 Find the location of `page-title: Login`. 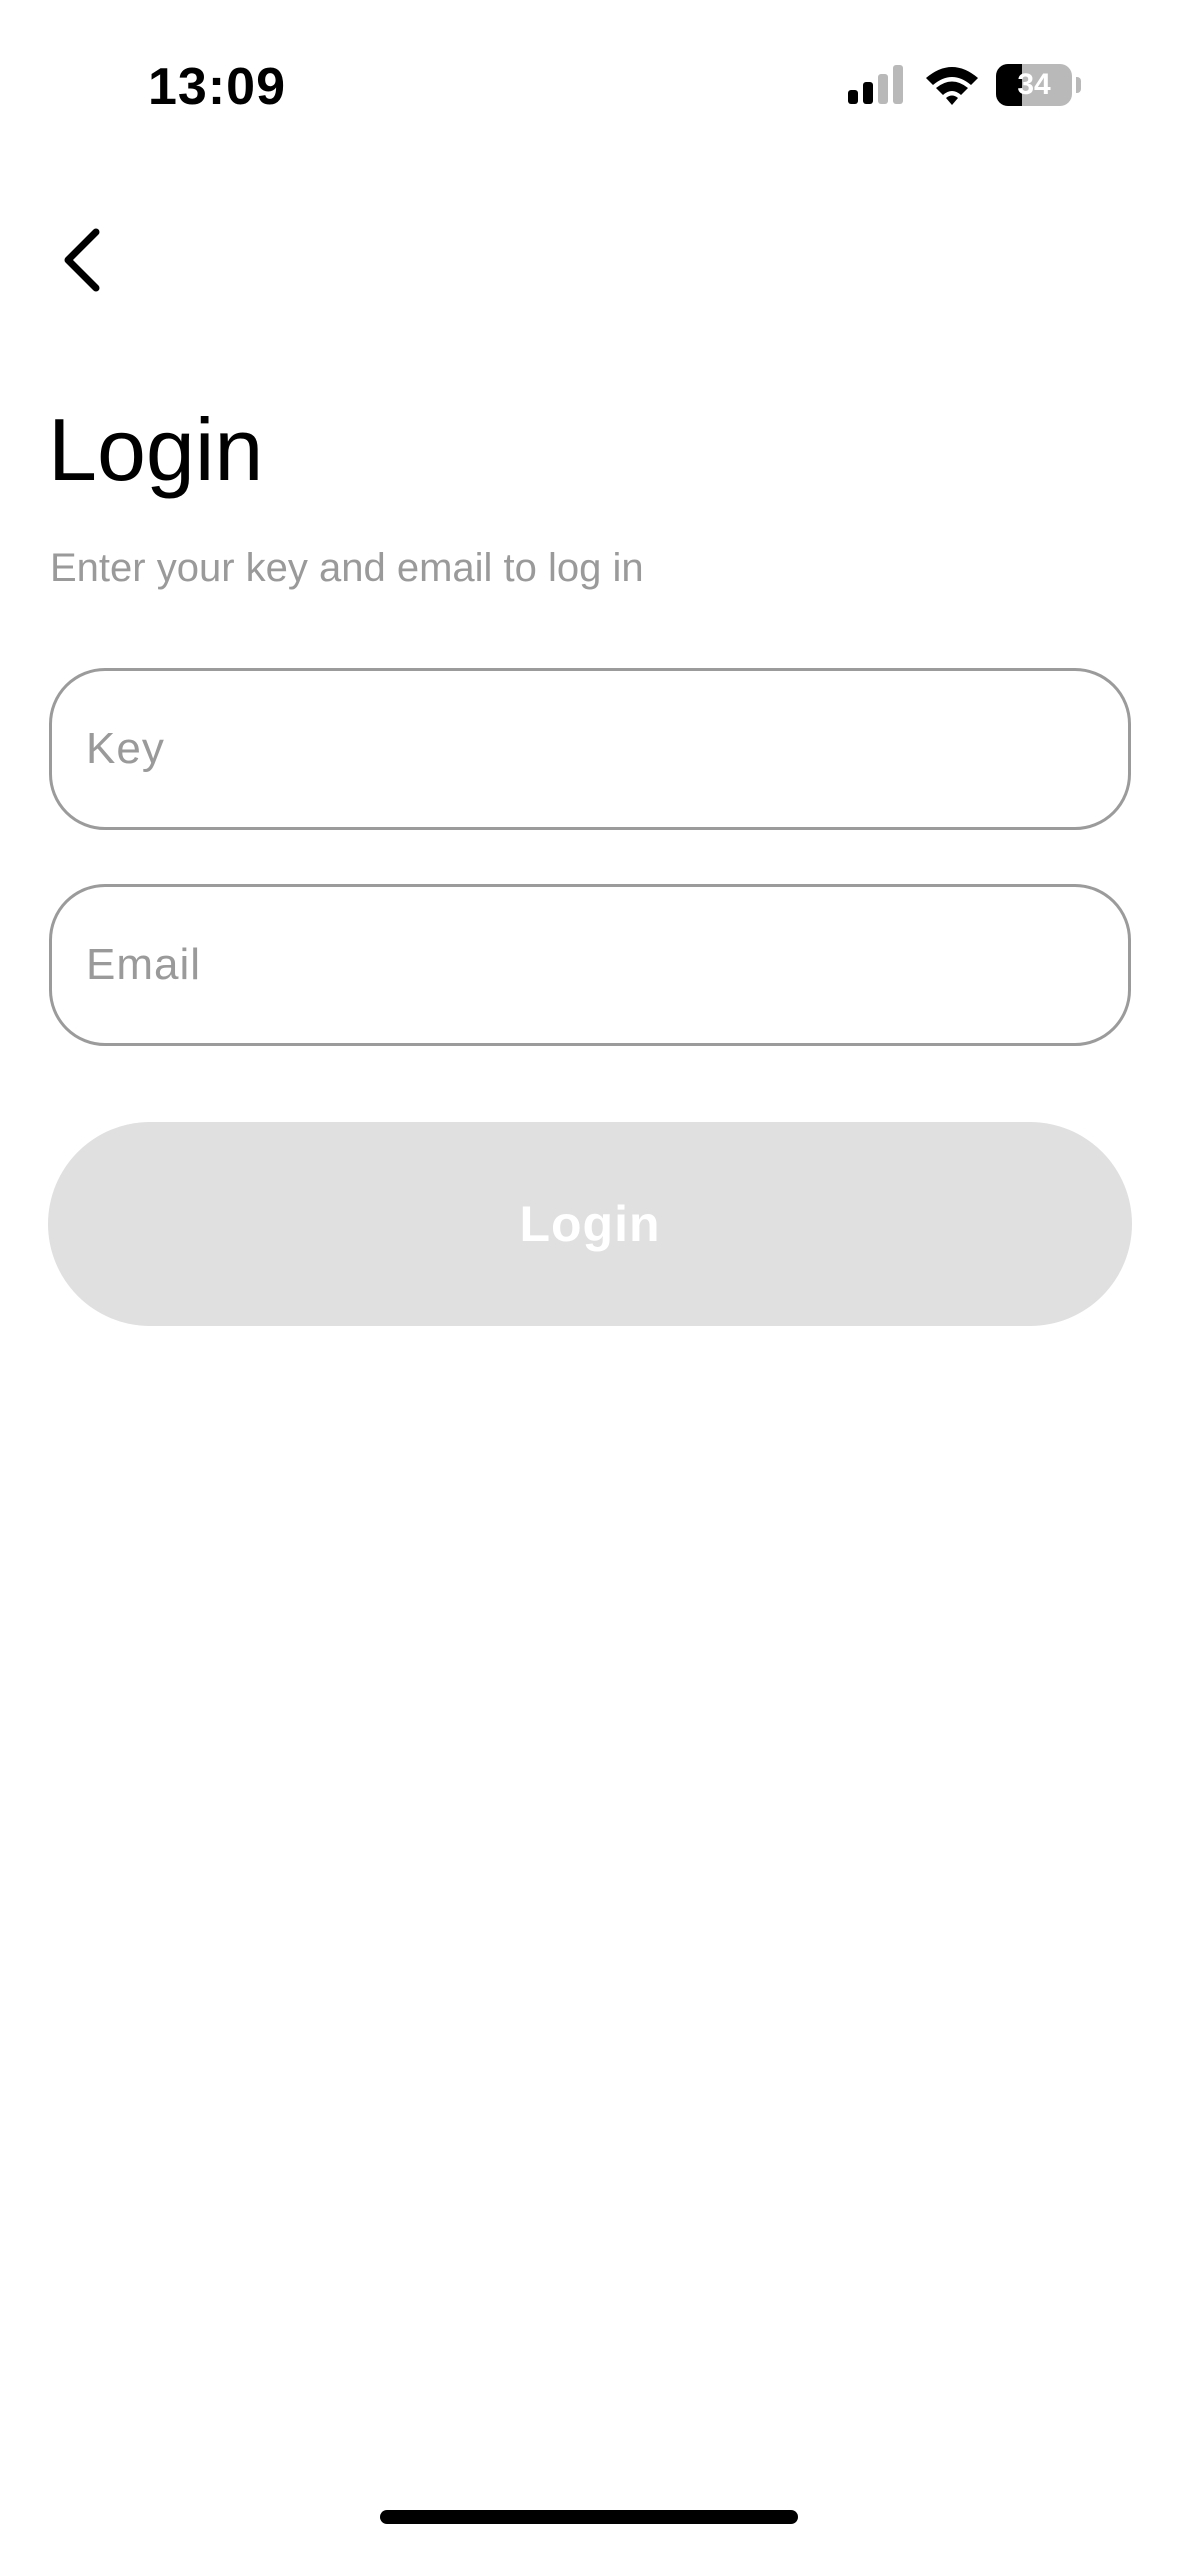

page-title: Login is located at coordinates (156, 449).